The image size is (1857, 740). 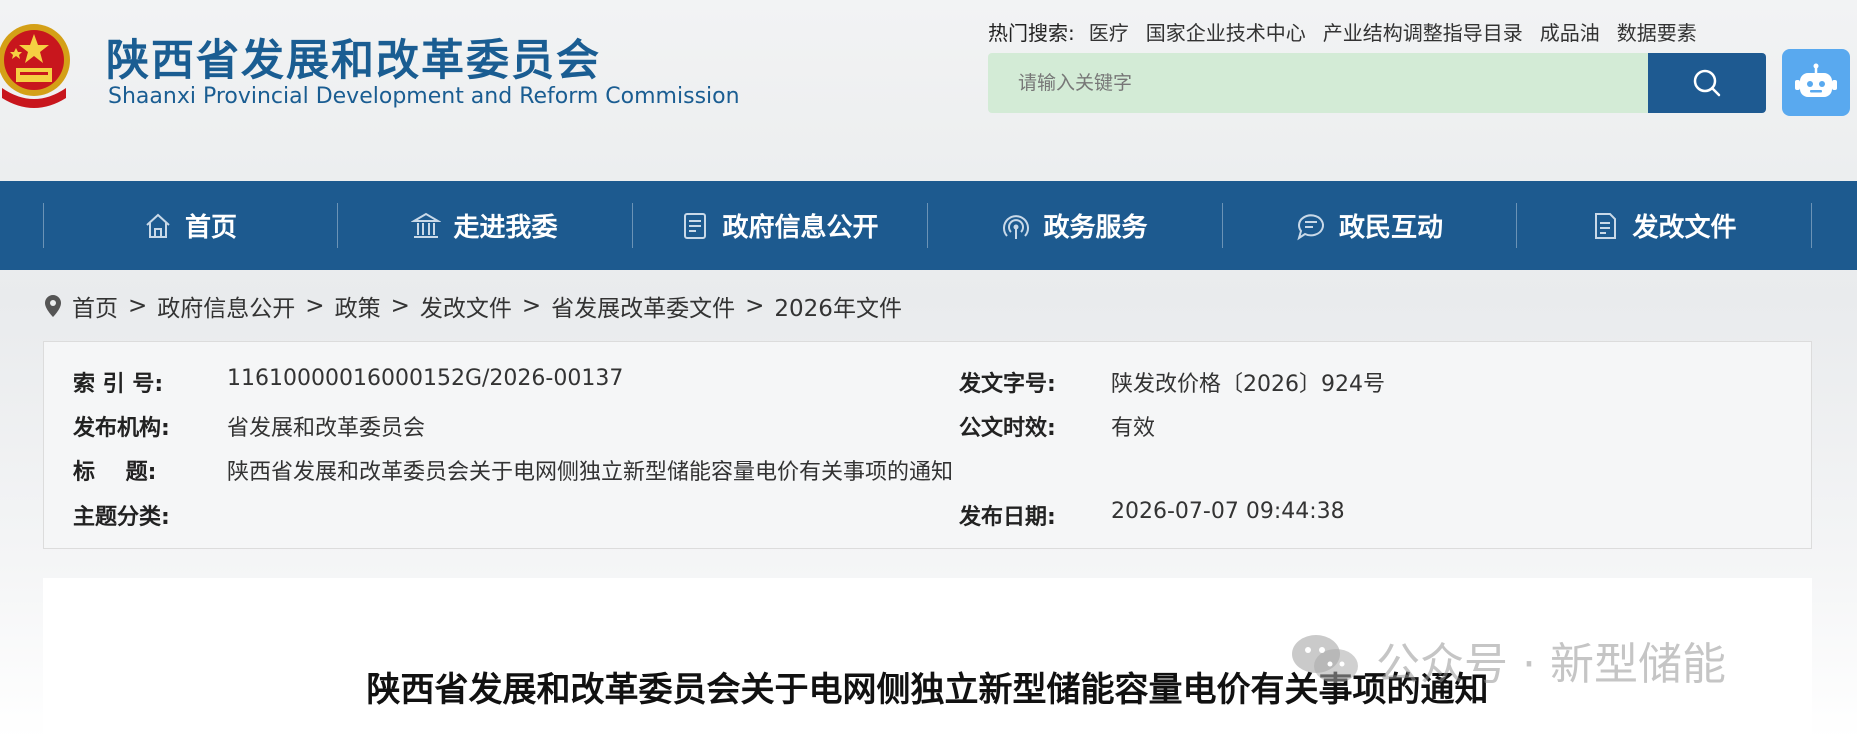 What do you see at coordinates (121, 428) in the screenshot?
I see `issuer-label: 发布机构:` at bounding box center [121, 428].